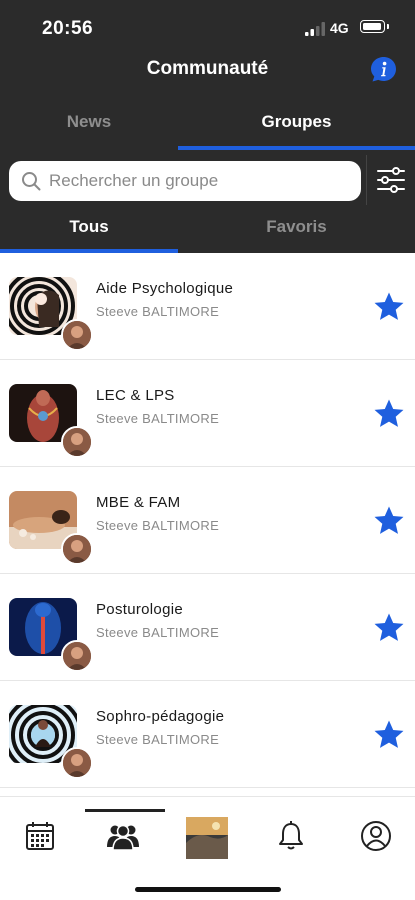  Describe the element at coordinates (207, 27) in the screenshot. I see `status-bar: 20:56 4G` at that location.